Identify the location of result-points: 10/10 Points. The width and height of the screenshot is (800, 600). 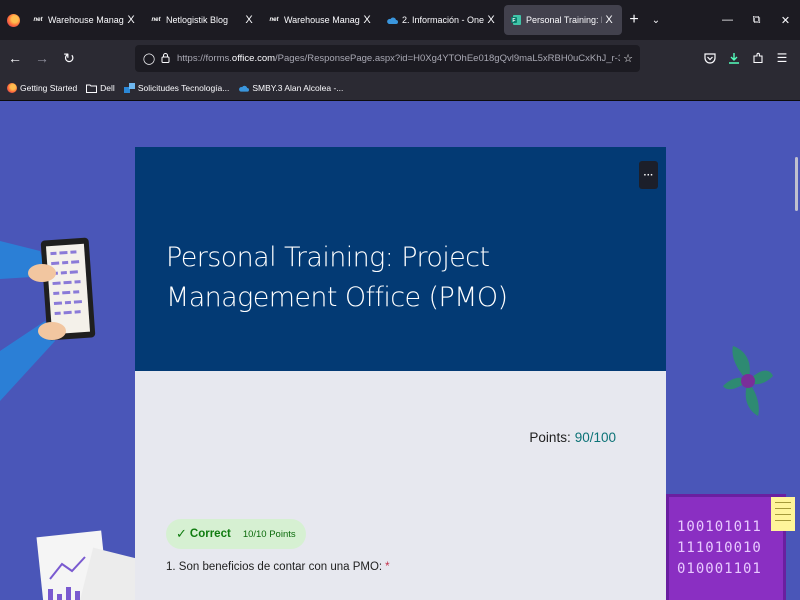
(269, 534).